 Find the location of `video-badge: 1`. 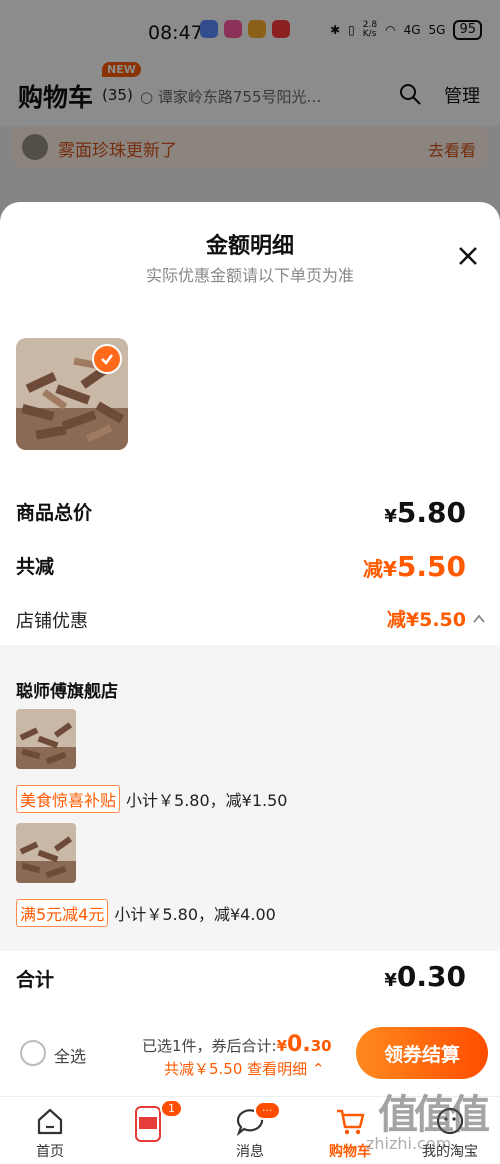

video-badge: 1 is located at coordinates (171, 1108).